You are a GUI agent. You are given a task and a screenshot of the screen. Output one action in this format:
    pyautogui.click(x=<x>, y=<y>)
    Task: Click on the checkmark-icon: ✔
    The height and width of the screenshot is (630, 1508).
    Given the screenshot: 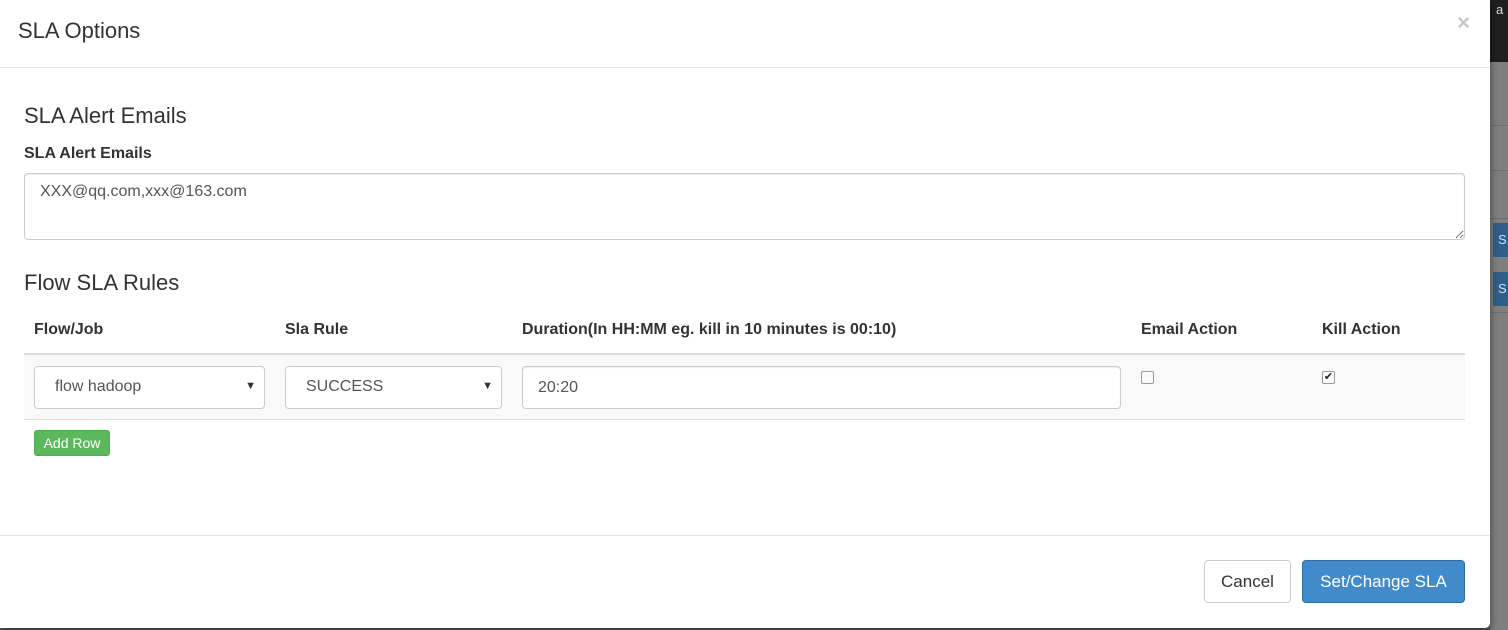 What is the action you would take?
    pyautogui.click(x=1328, y=377)
    